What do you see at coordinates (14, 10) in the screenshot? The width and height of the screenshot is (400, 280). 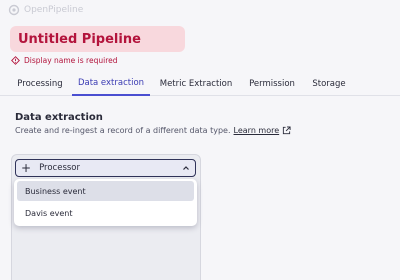 I see `openpipeline-logo-icon` at bounding box center [14, 10].